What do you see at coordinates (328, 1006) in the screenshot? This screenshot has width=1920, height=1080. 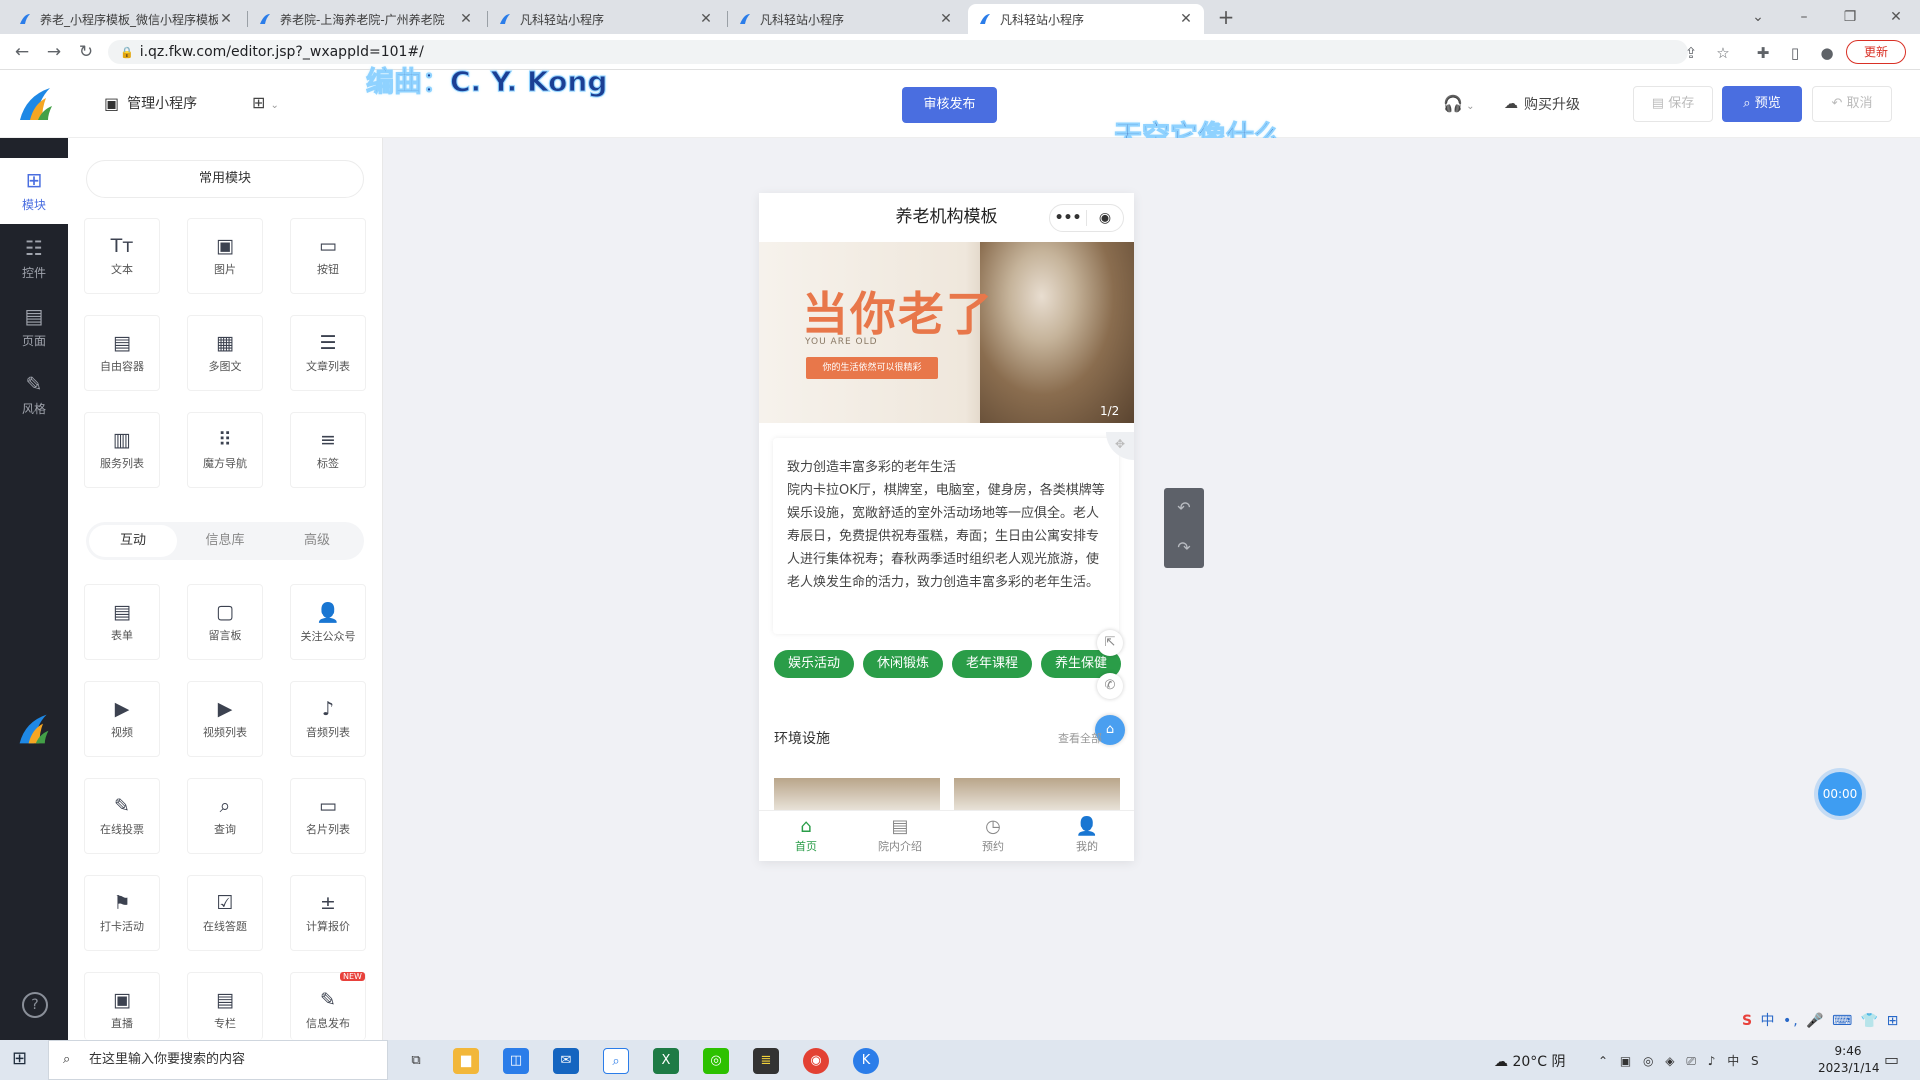 I see `module-info-publish: ✎ 信息发布` at bounding box center [328, 1006].